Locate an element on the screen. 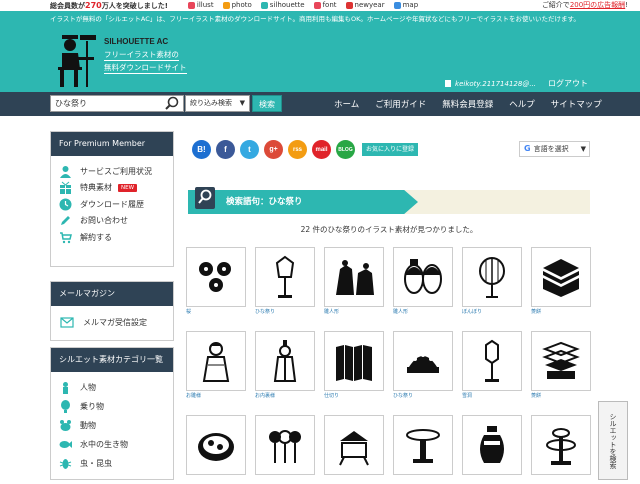 This screenshot has height=484, width=640. site-link-illust: illust is located at coordinates (200, 5).